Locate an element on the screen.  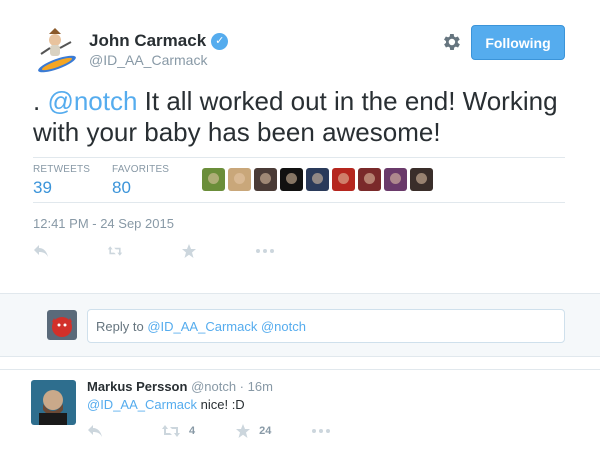
reply-placeholder-mentions: @ID_AA_Carmack @notch is located at coordinates (226, 326).